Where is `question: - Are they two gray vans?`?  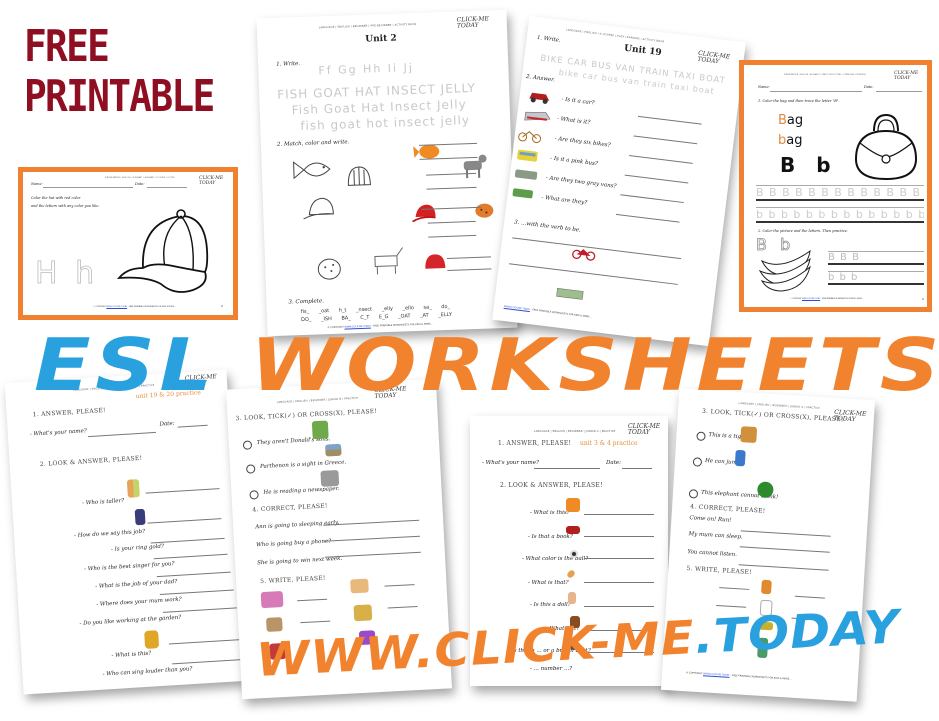 question: - Are they two gray vans? is located at coordinates (581, 182).